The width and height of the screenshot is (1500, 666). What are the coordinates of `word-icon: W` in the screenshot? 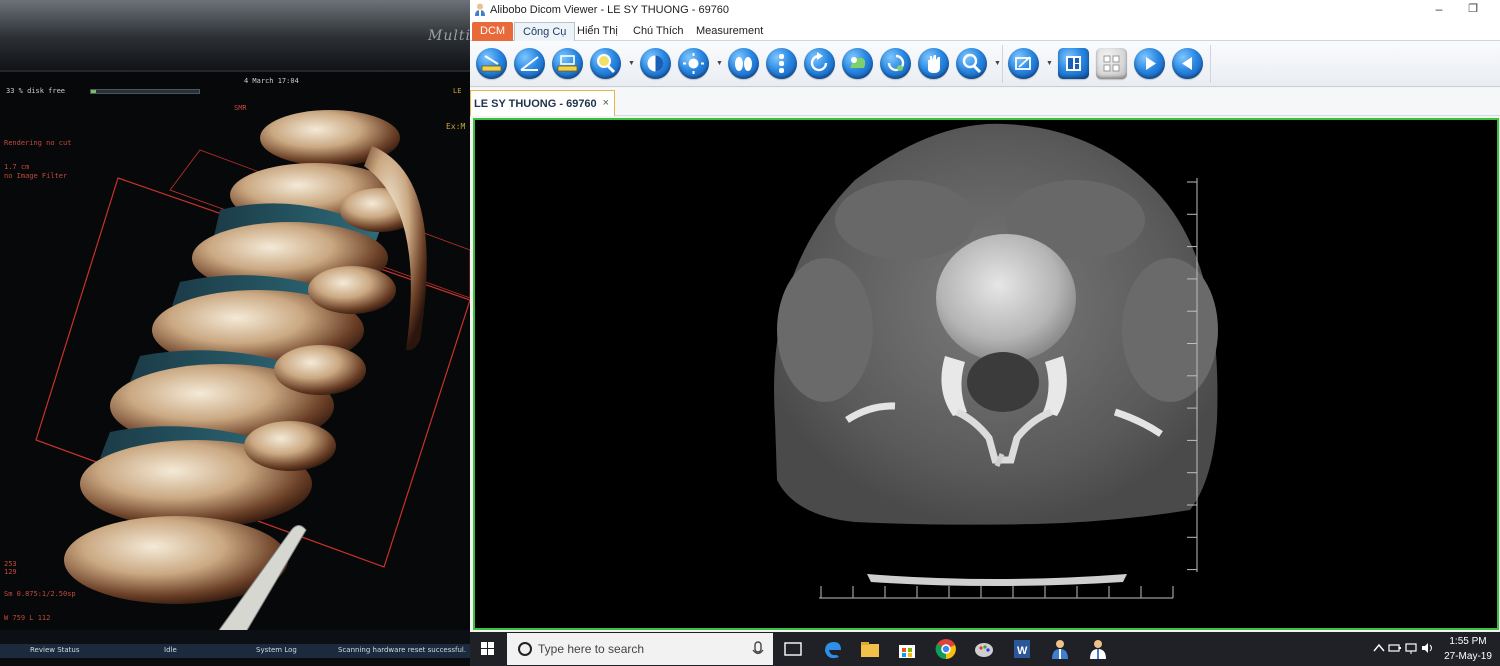 It's located at (1022, 649).